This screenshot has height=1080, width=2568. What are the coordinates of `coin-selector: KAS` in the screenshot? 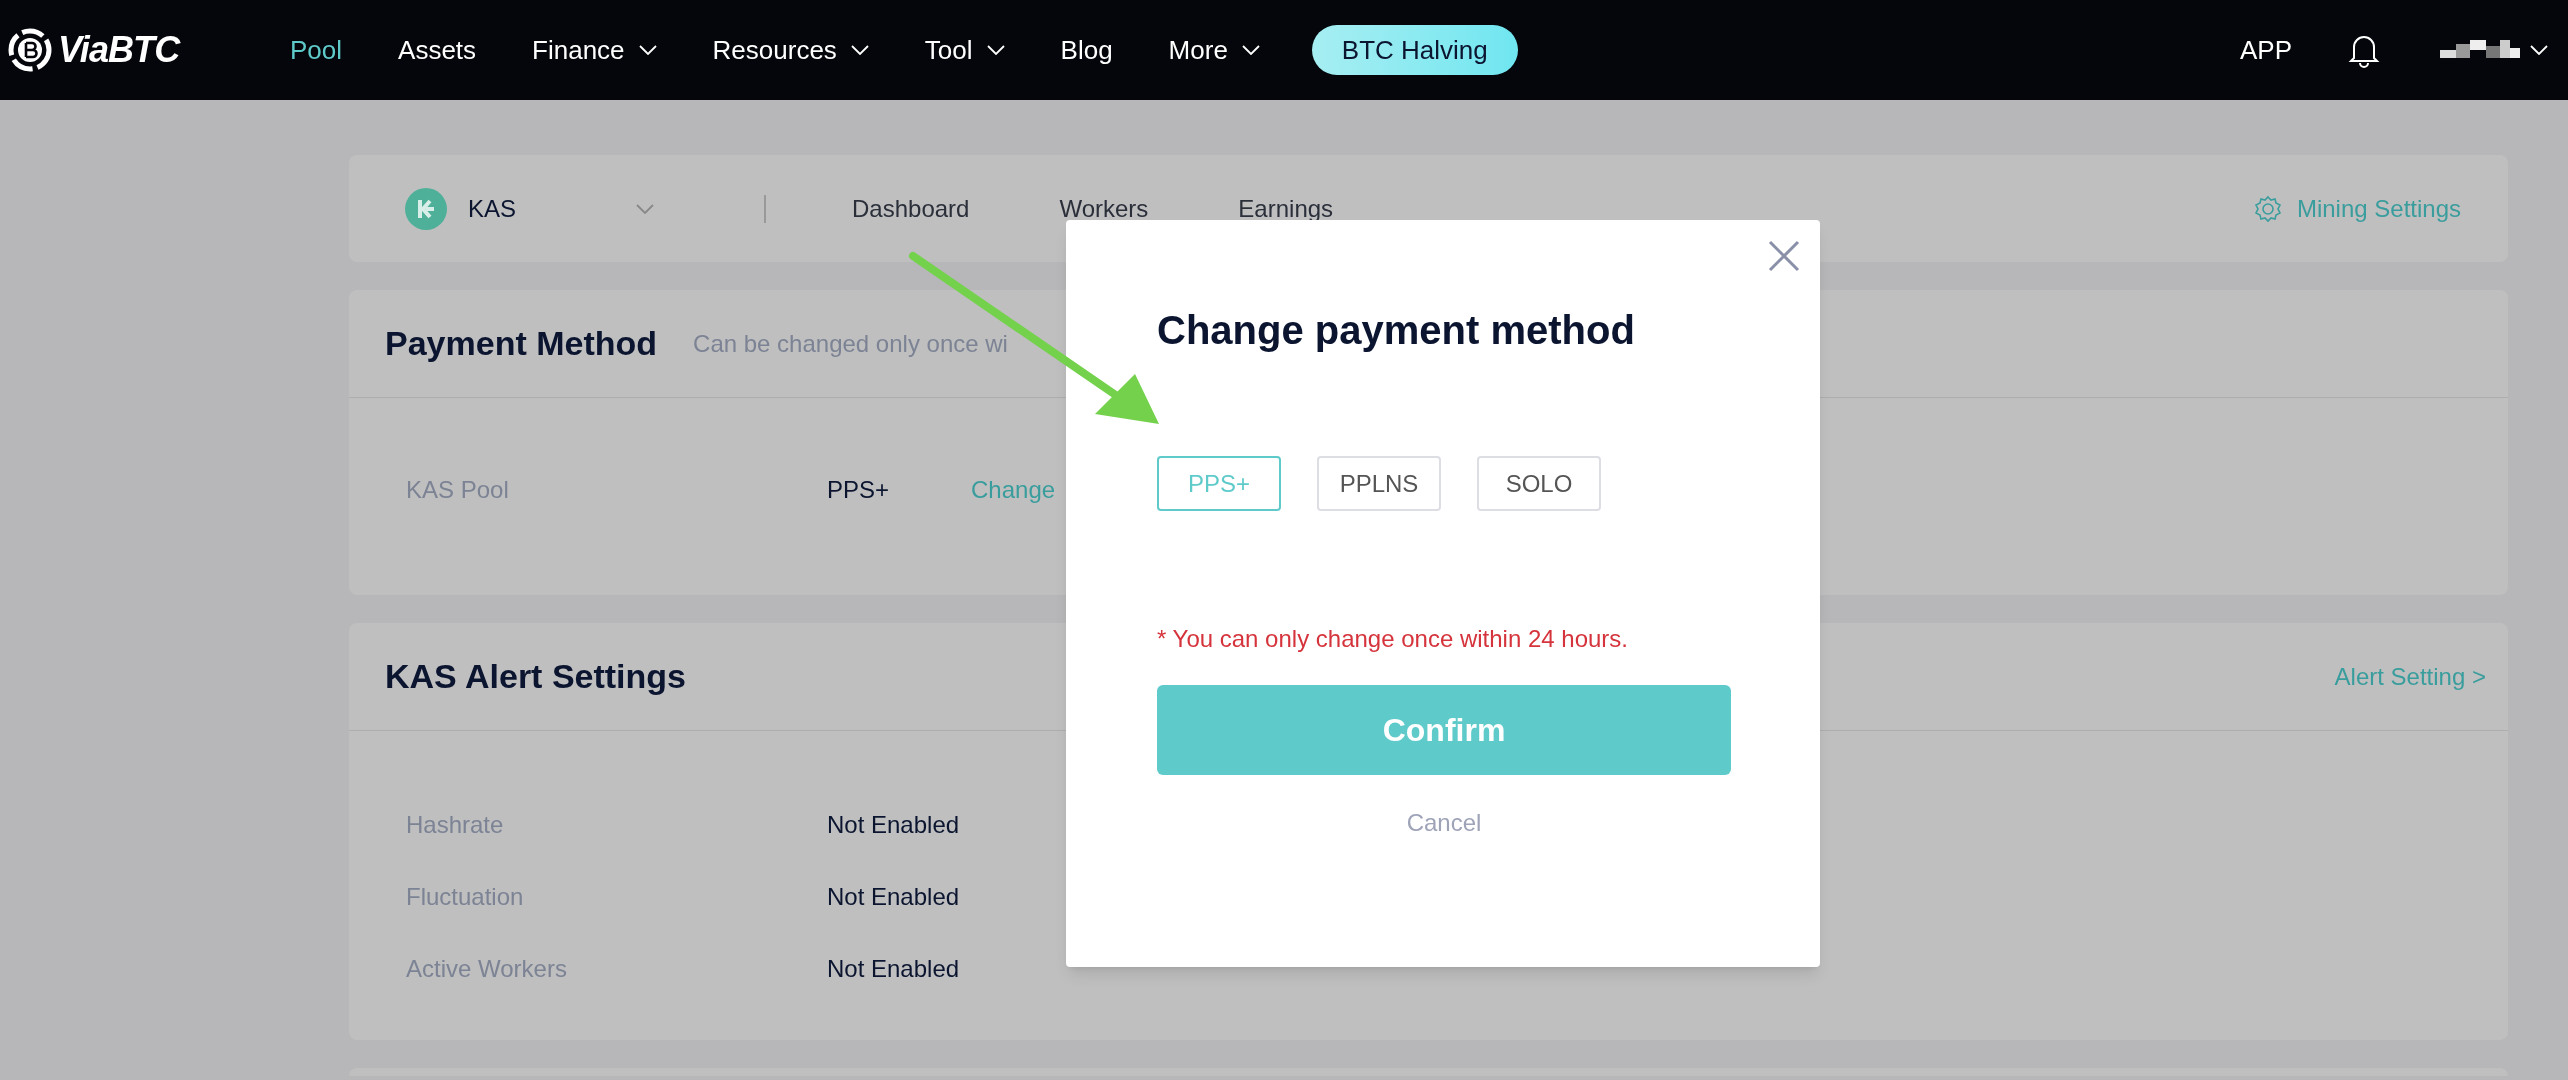 It's located at (561, 208).